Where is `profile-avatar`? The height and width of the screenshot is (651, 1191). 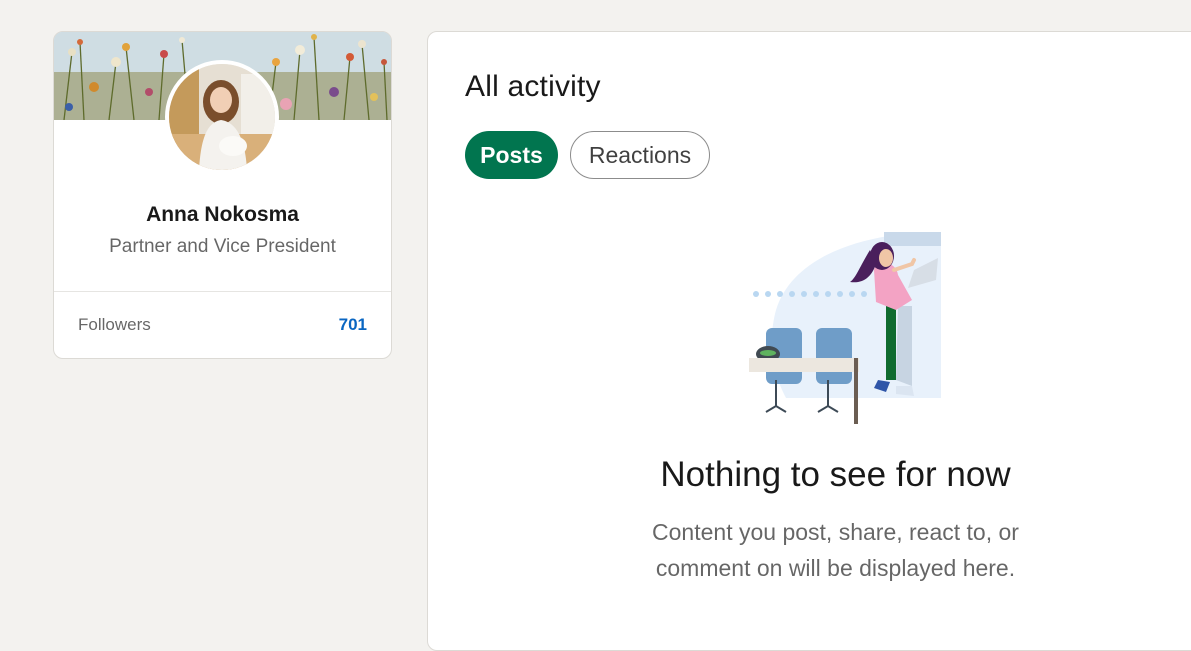 profile-avatar is located at coordinates (222, 117).